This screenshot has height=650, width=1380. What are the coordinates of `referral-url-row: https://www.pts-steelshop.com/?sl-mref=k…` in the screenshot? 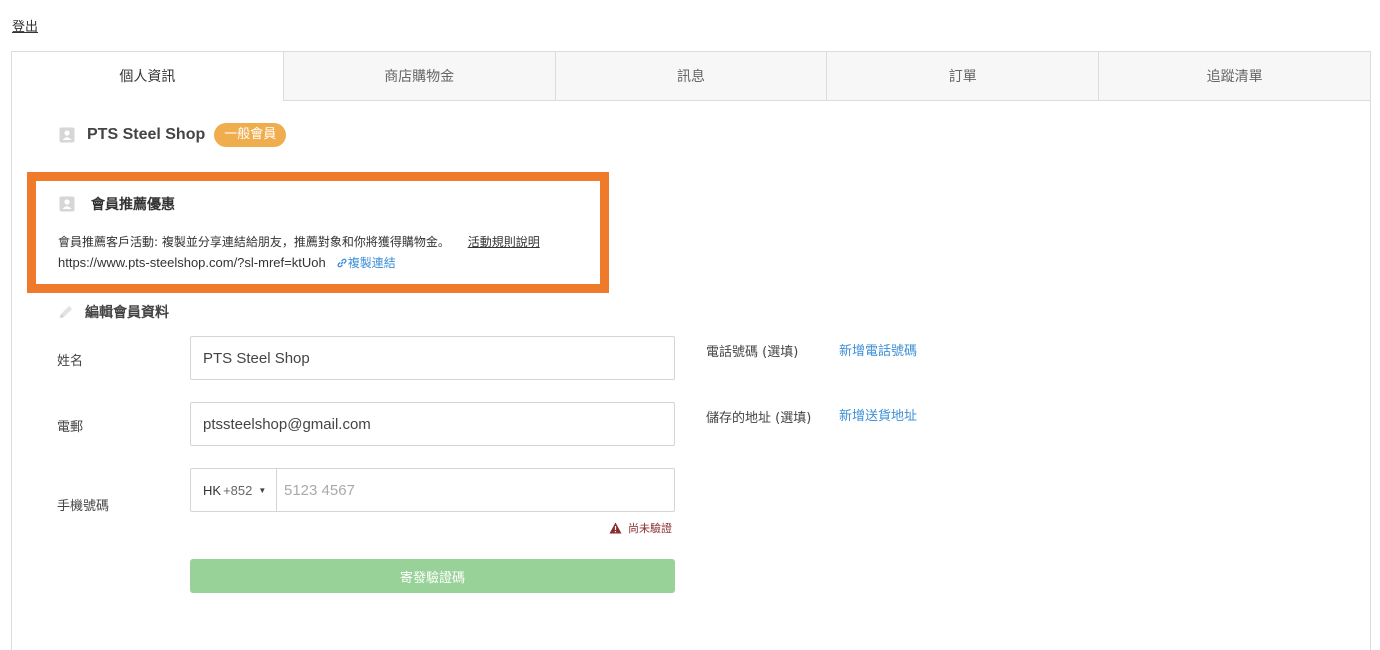 It's located at (227, 262).